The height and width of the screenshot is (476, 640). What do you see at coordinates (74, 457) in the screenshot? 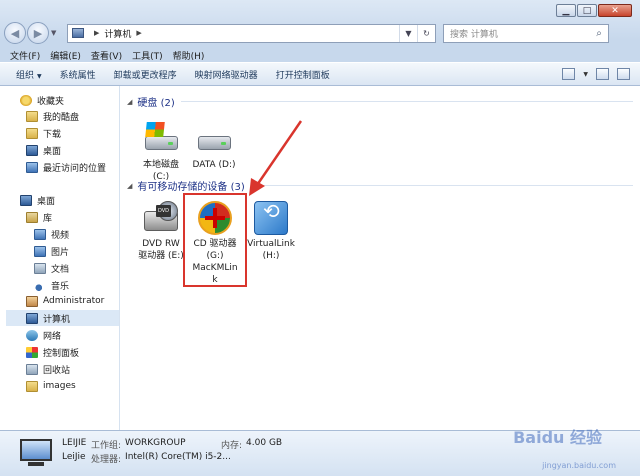
I see `user-name: LeiJie` at bounding box center [74, 457].